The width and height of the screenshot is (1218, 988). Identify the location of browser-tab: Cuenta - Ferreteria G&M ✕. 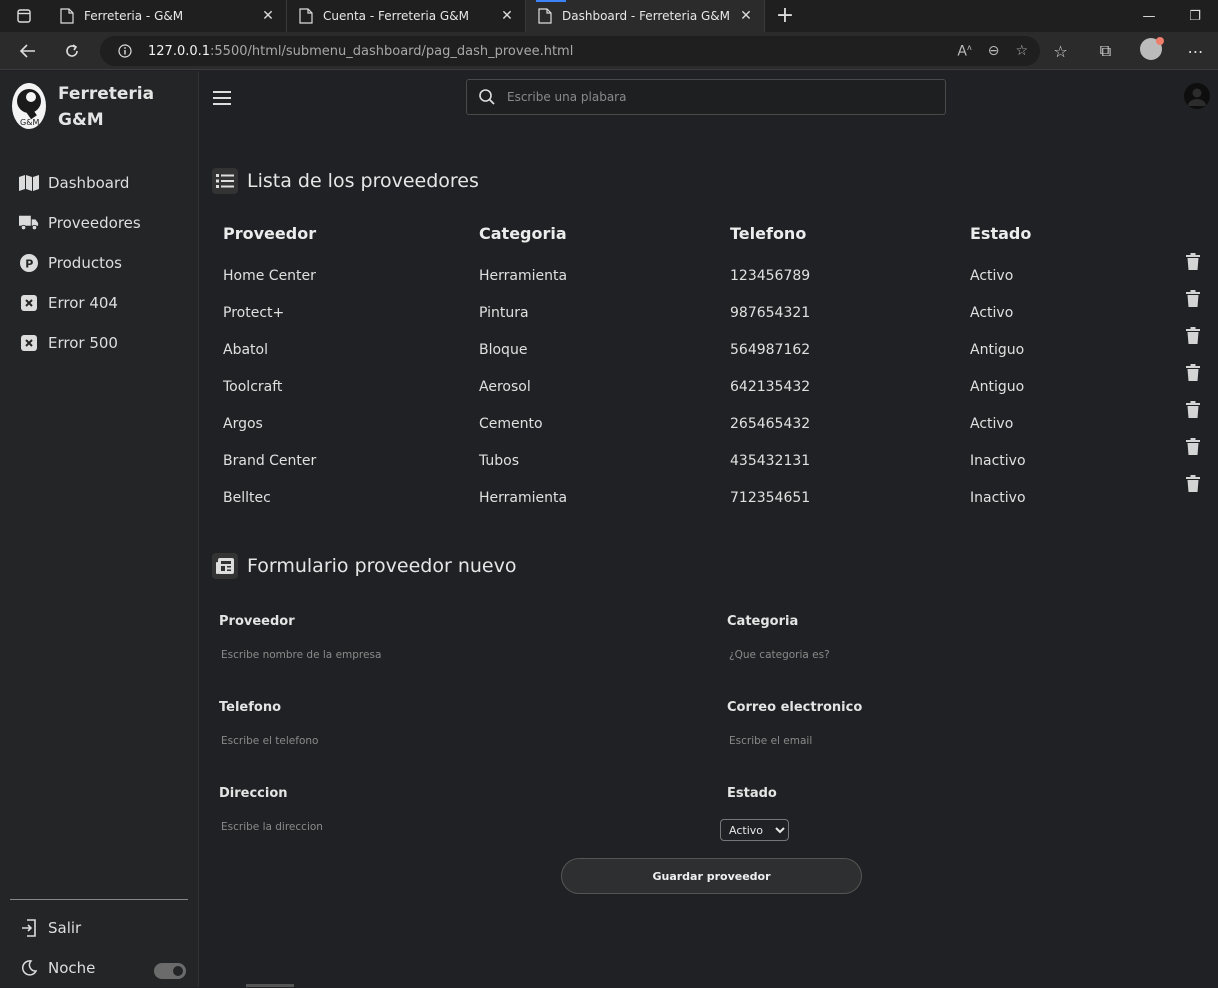
(406, 16).